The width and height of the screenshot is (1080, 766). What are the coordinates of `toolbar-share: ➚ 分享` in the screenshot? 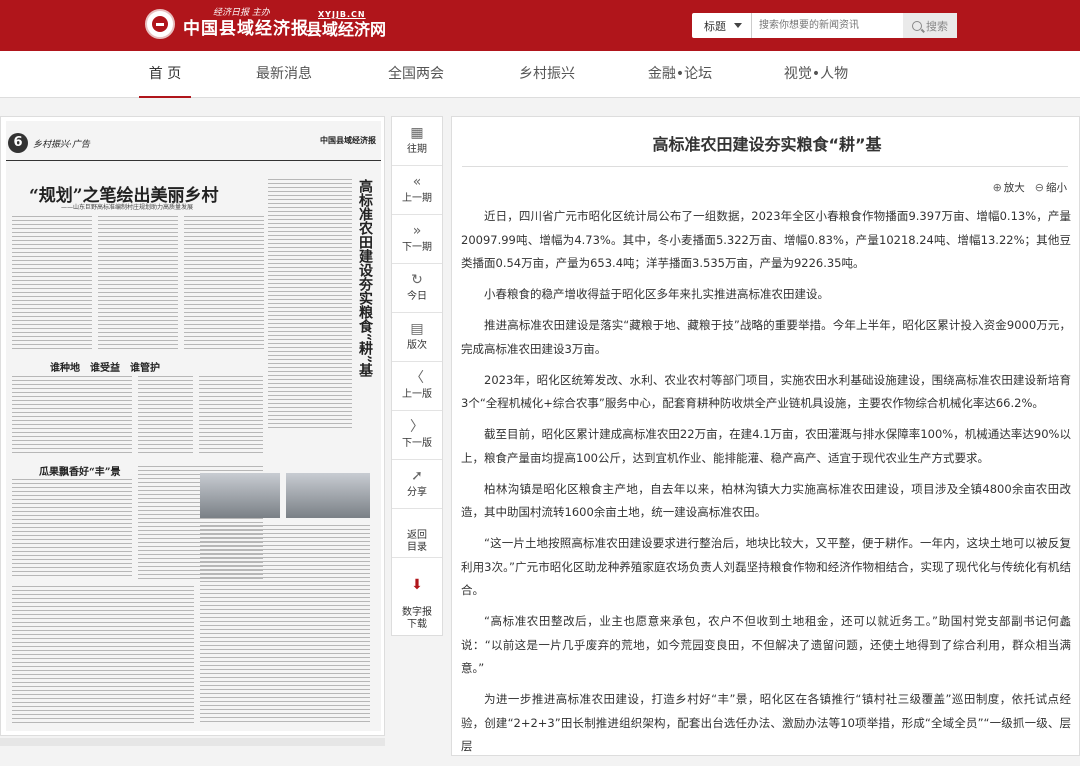 It's located at (417, 484).